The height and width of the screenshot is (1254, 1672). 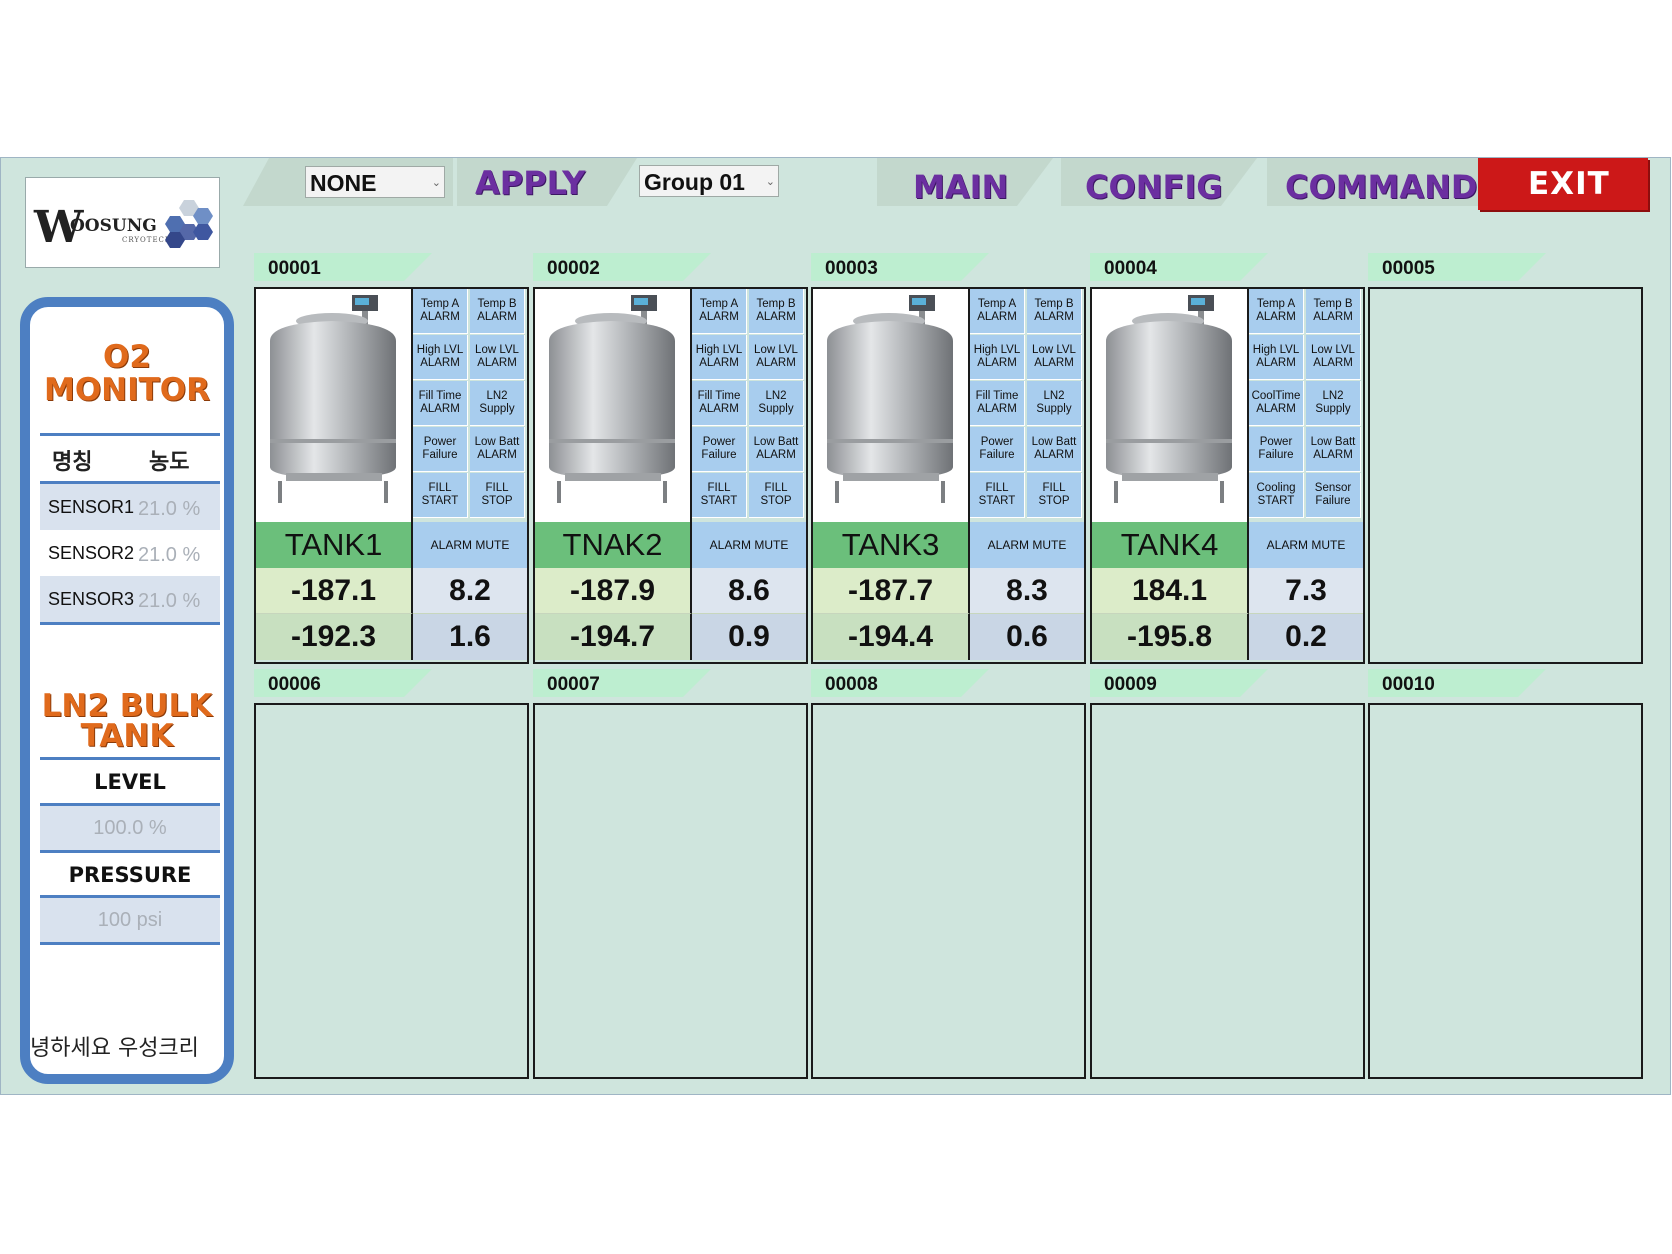 I want to click on level-value: 8.6, so click(x=749, y=591).